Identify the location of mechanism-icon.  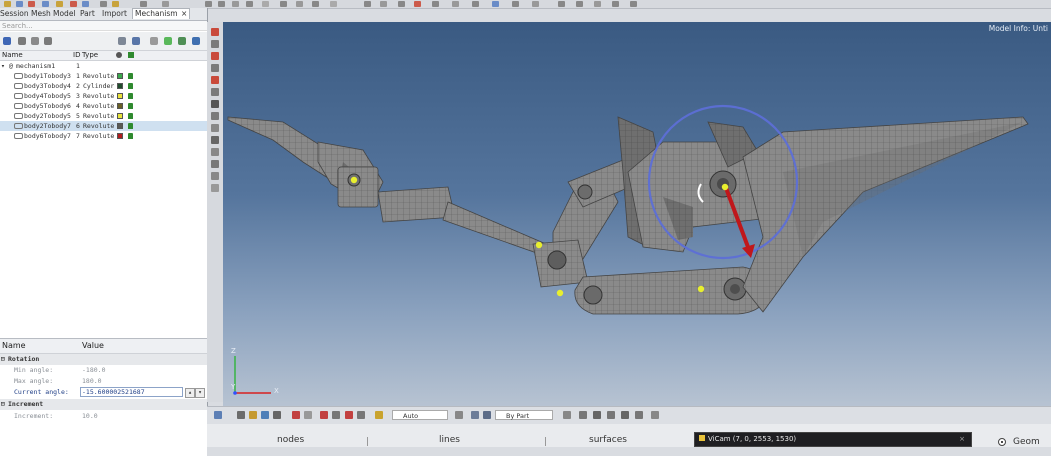
(7, 41).